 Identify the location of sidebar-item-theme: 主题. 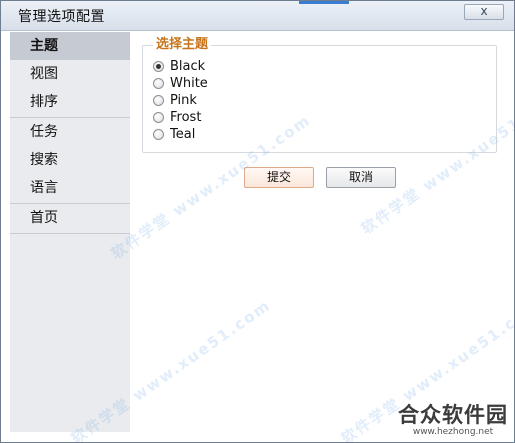
(70, 46).